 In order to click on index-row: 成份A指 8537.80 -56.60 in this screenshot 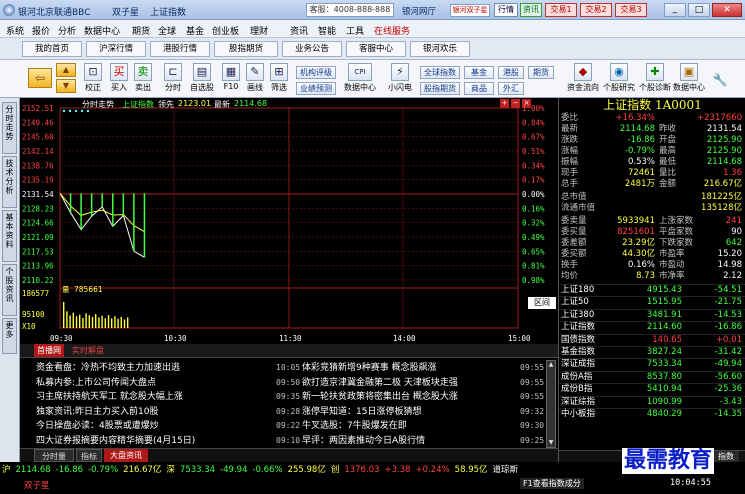, I will do `click(652, 376)`.